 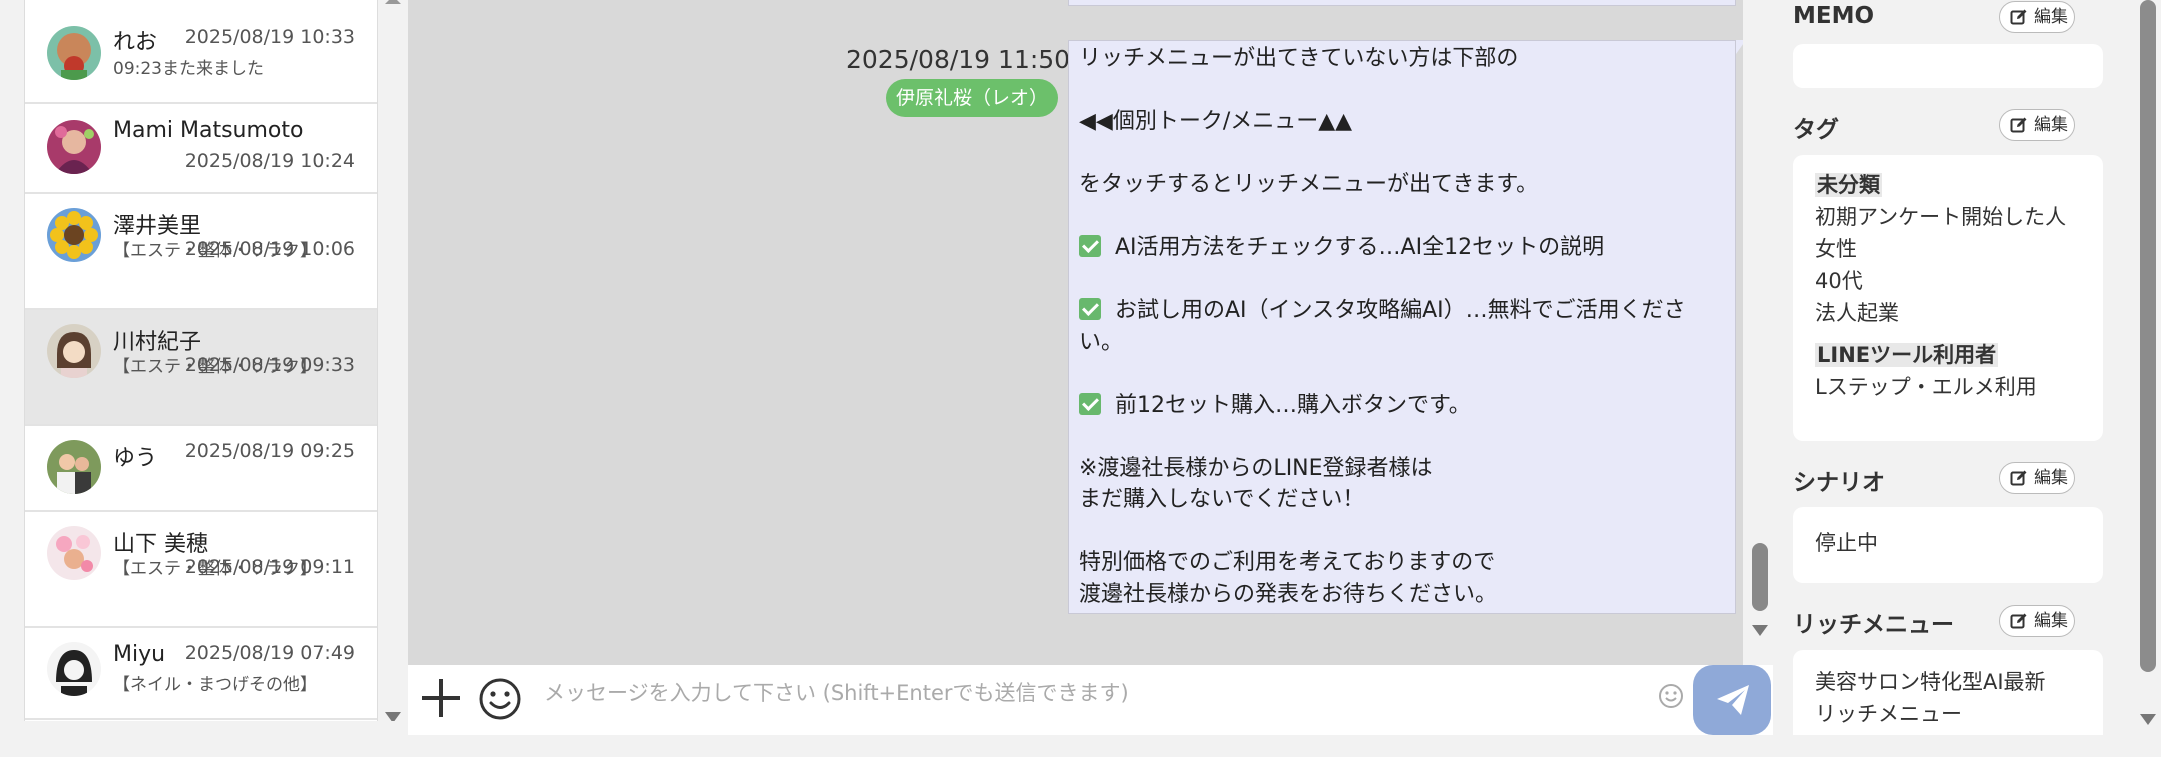 What do you see at coordinates (269, 161) in the screenshot?
I see `contact-time: 2025/08/19 10:24` at bounding box center [269, 161].